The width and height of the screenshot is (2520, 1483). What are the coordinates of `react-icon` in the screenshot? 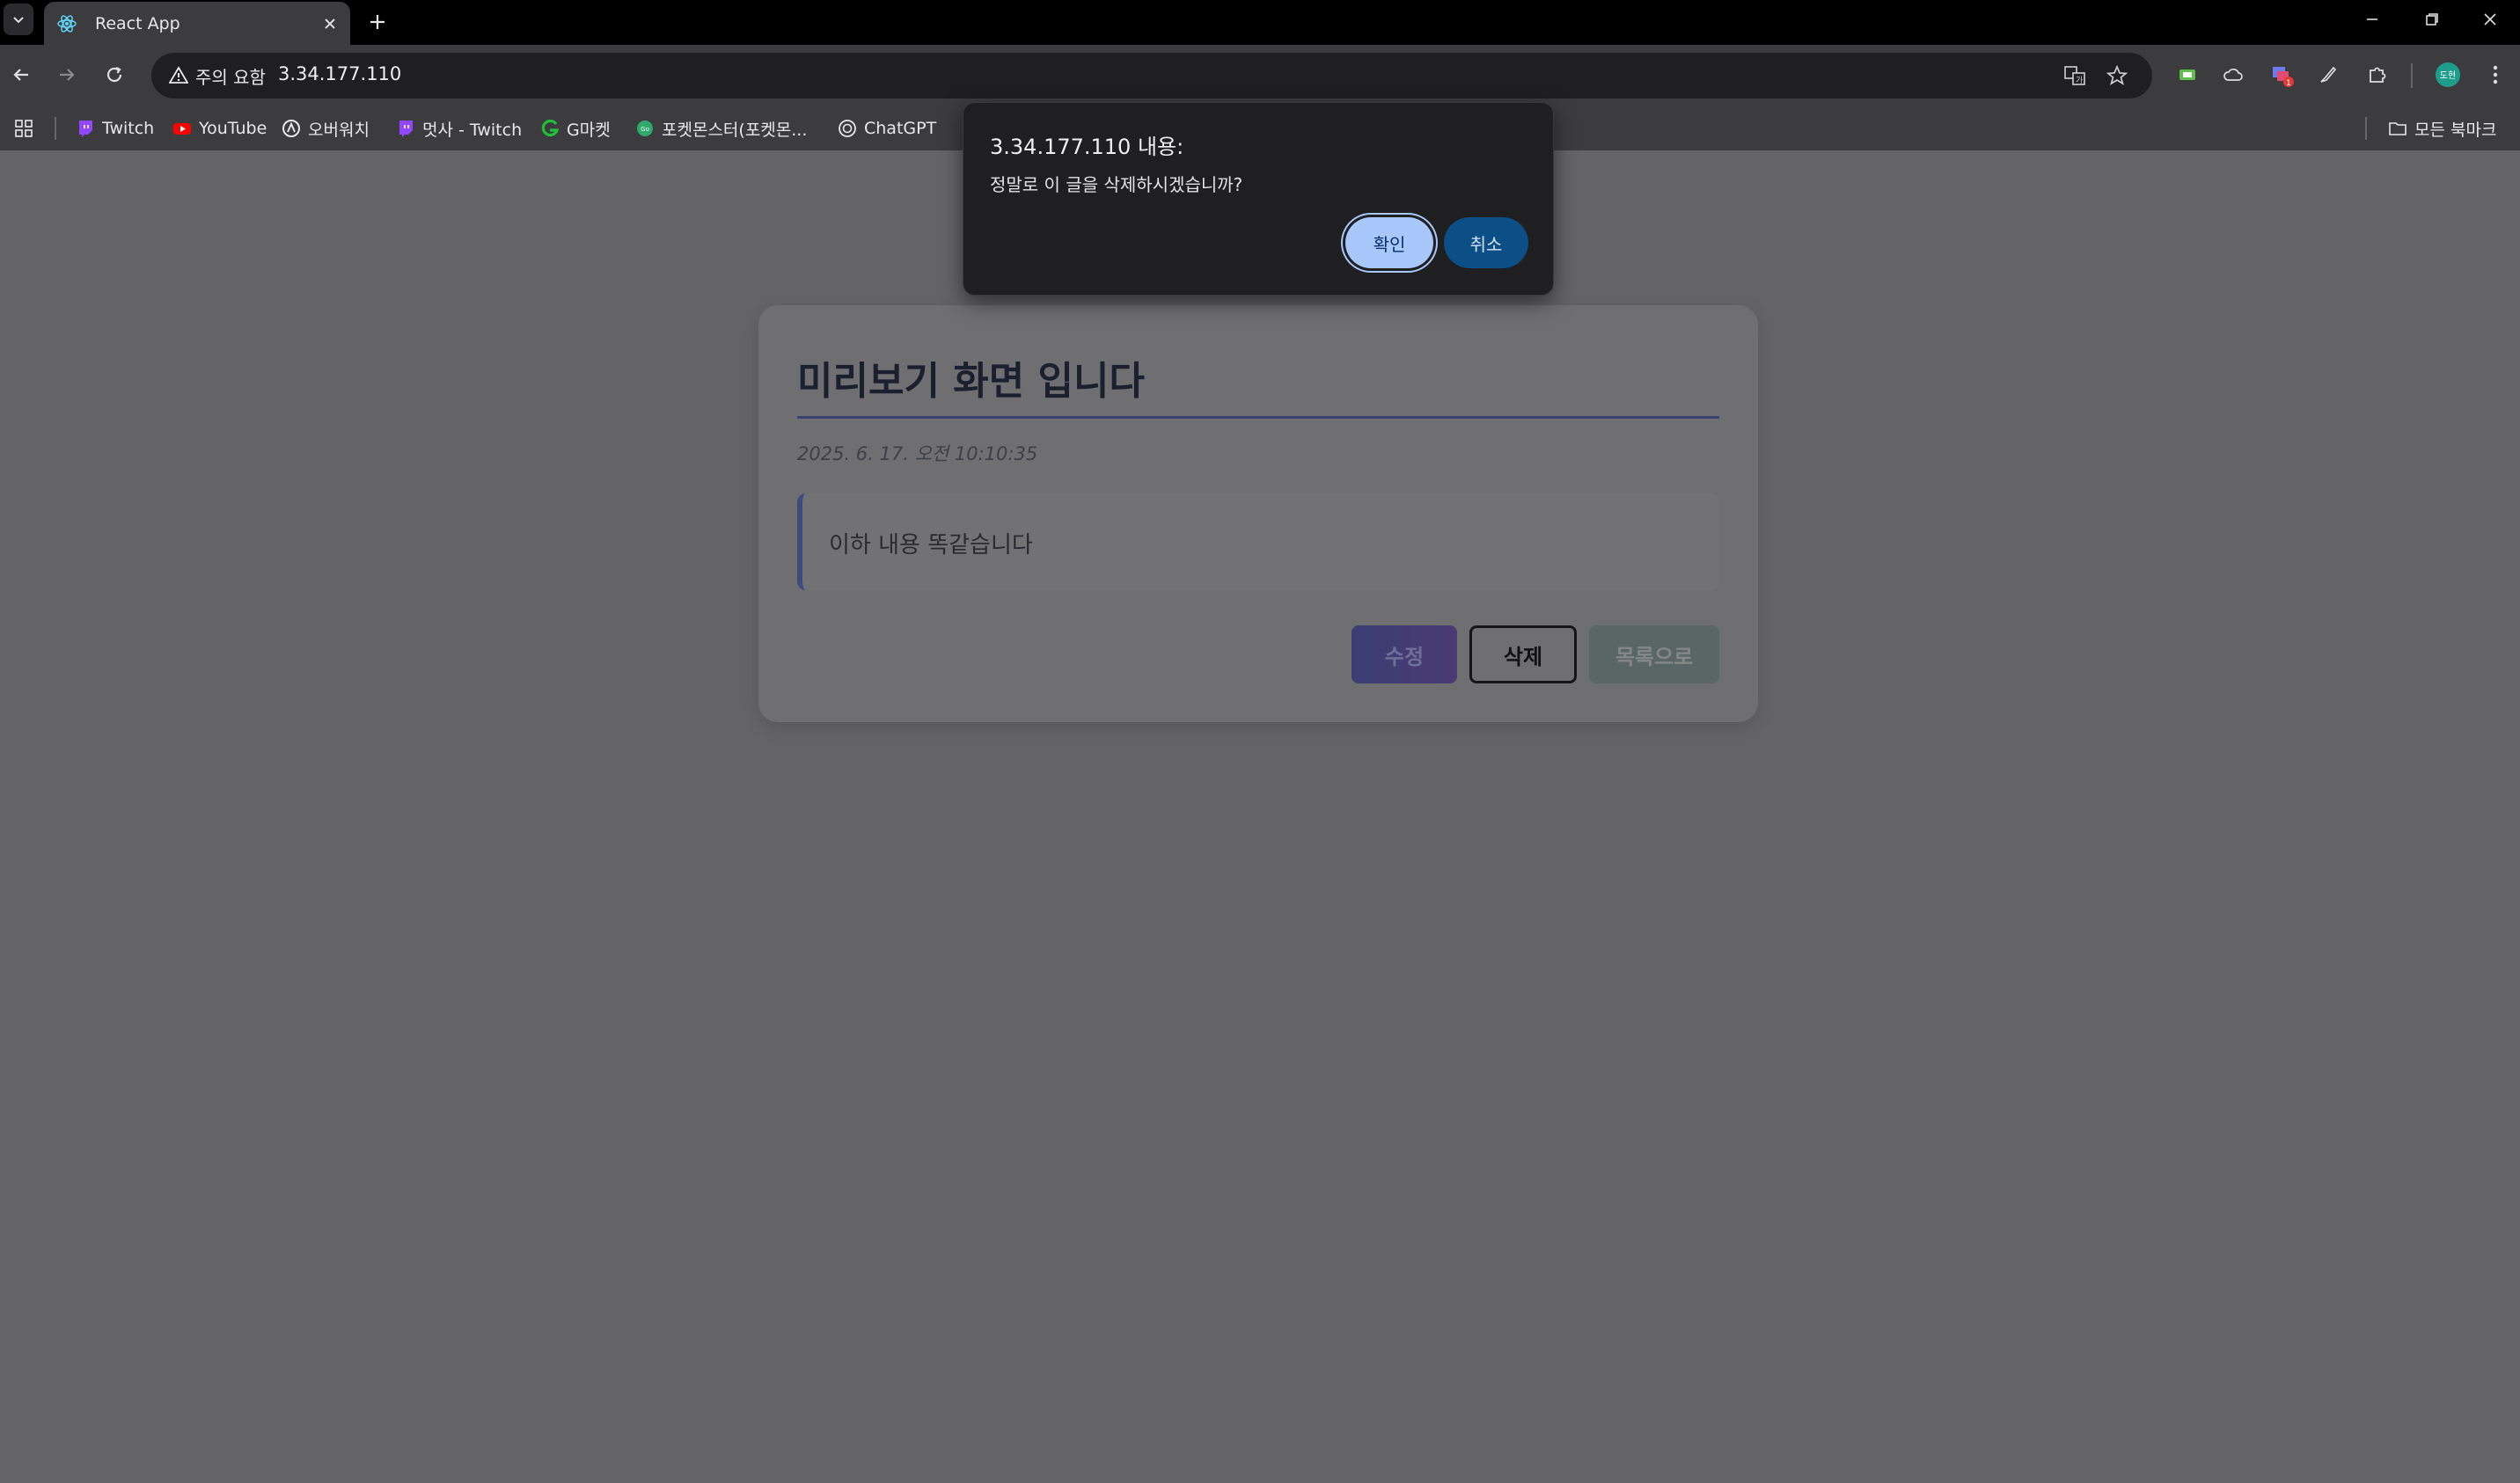 It's located at (67, 23).